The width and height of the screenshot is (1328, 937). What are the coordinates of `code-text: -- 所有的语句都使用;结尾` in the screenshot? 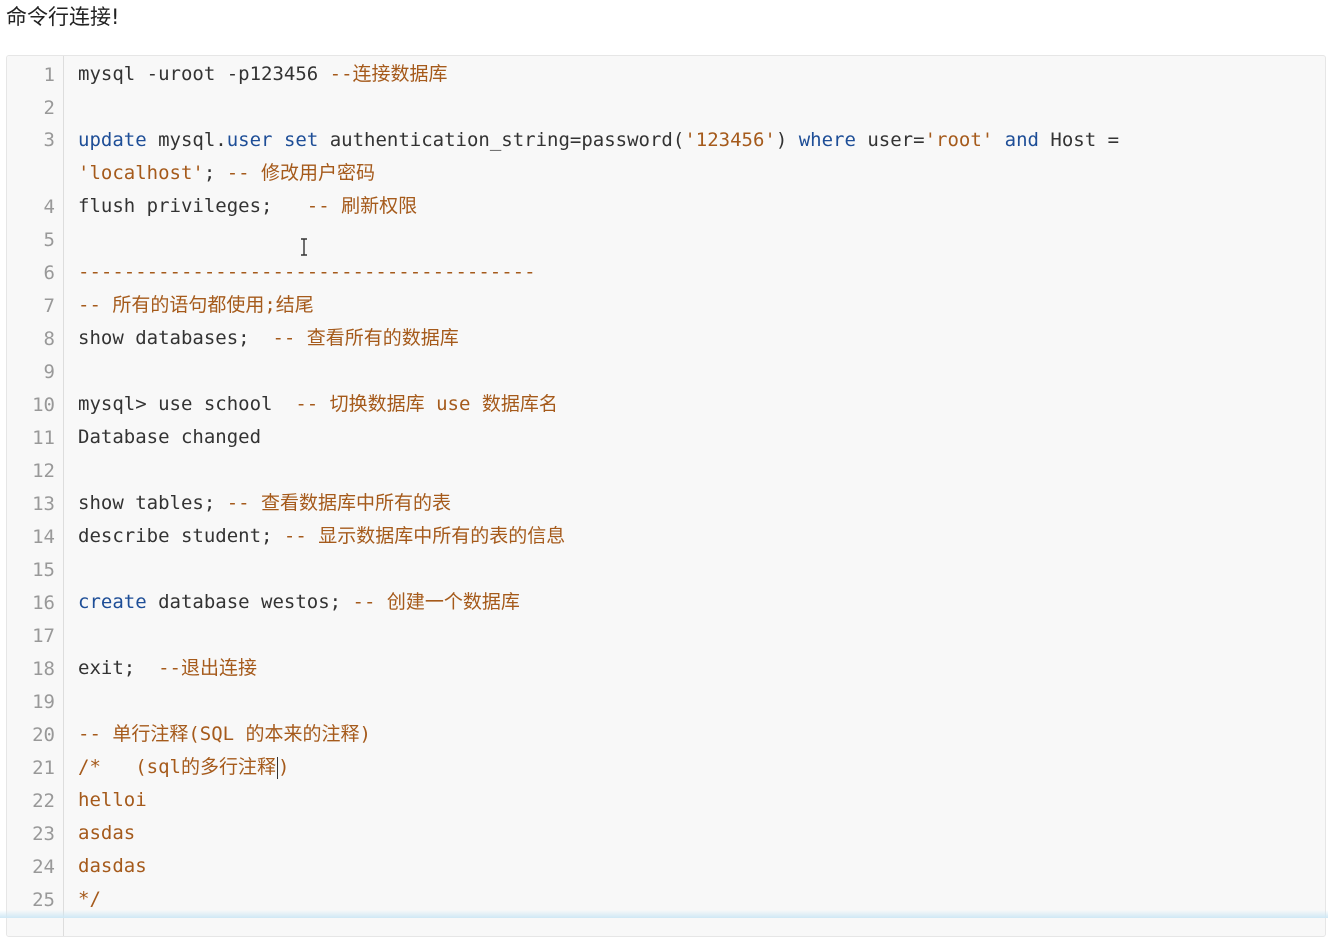 It's located at (188, 305).